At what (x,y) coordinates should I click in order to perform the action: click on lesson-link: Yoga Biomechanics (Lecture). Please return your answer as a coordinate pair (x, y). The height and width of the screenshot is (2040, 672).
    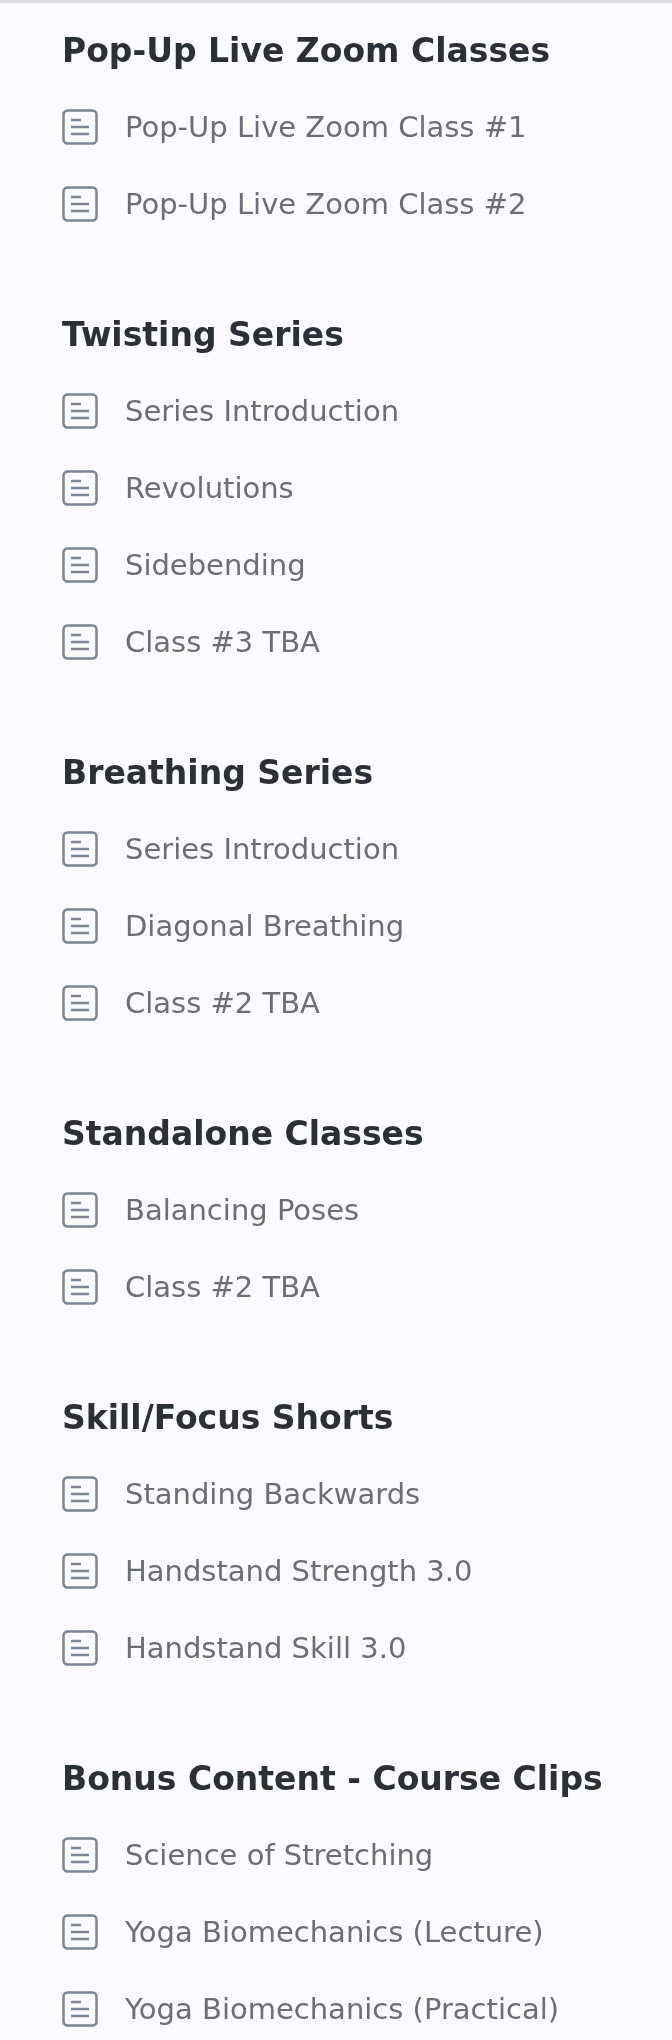
    Looking at the image, I should click on (303, 1931).